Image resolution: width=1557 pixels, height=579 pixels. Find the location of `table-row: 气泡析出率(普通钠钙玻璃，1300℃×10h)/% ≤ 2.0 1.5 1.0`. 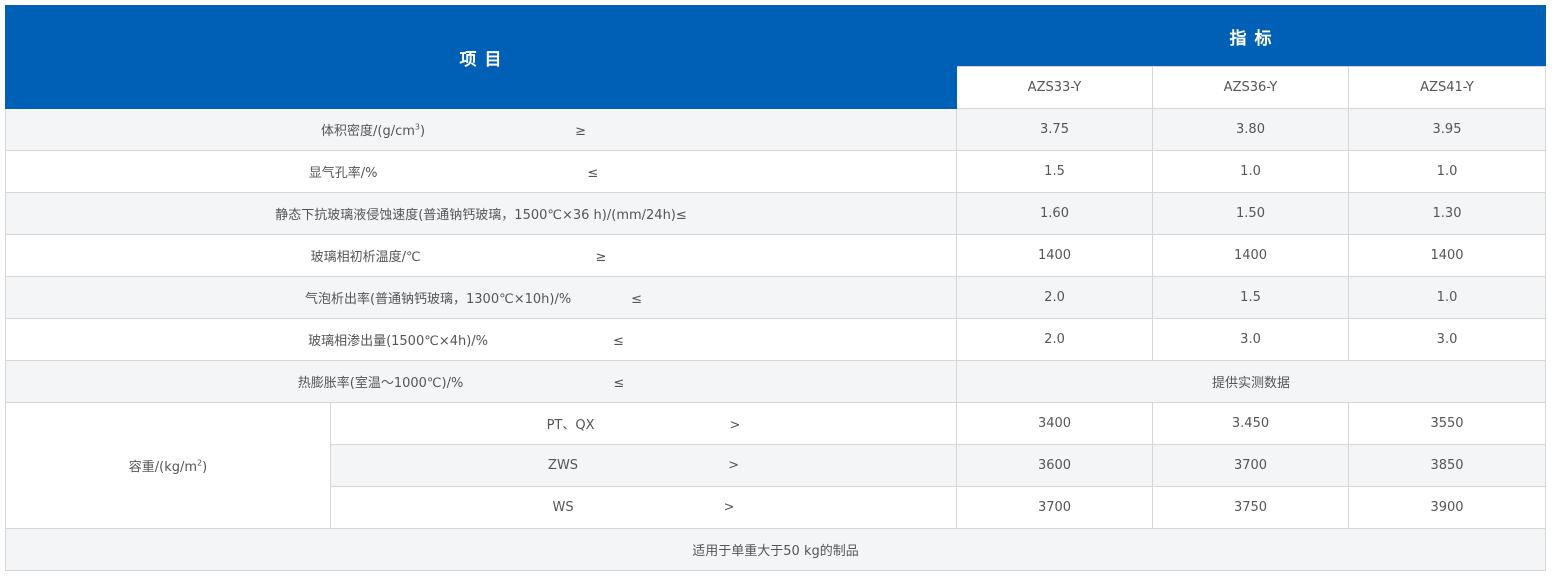

table-row: 气泡析出率(普通钠钙玻璃，1300℃×10h)/% ≤ 2.0 1.5 1.0 is located at coordinates (775, 297).